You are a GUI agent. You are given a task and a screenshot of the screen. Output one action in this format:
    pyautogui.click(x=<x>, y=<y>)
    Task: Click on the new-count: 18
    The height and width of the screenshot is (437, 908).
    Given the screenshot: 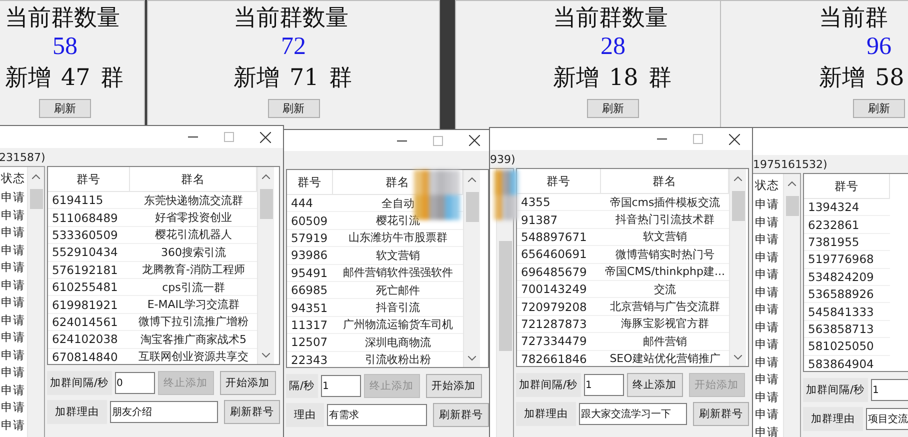 What is the action you would take?
    pyautogui.click(x=623, y=78)
    